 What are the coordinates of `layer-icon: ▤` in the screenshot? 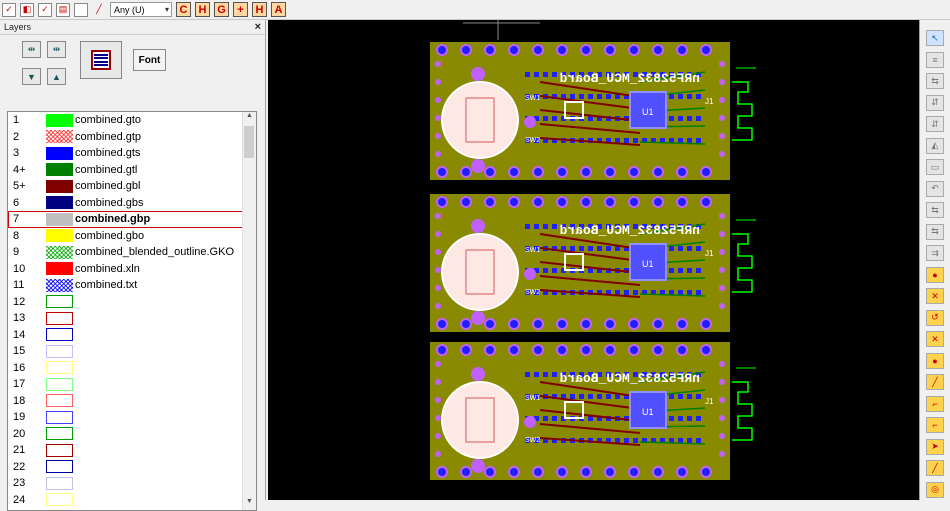 It's located at (63, 9).